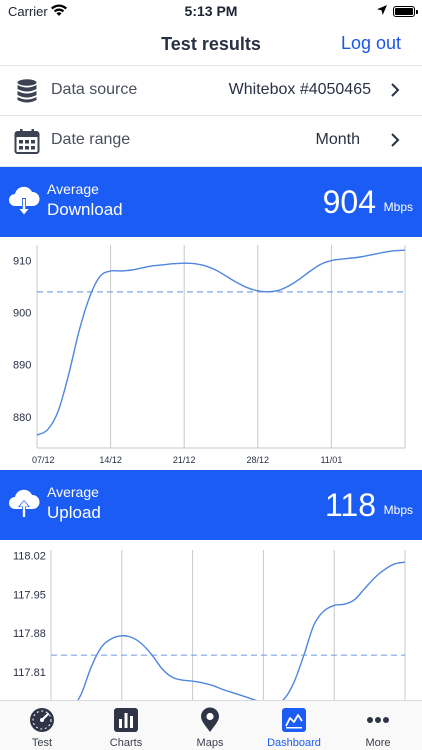  Describe the element at coordinates (74, 512) in the screenshot. I see `upload-metric-label: Upload` at that location.